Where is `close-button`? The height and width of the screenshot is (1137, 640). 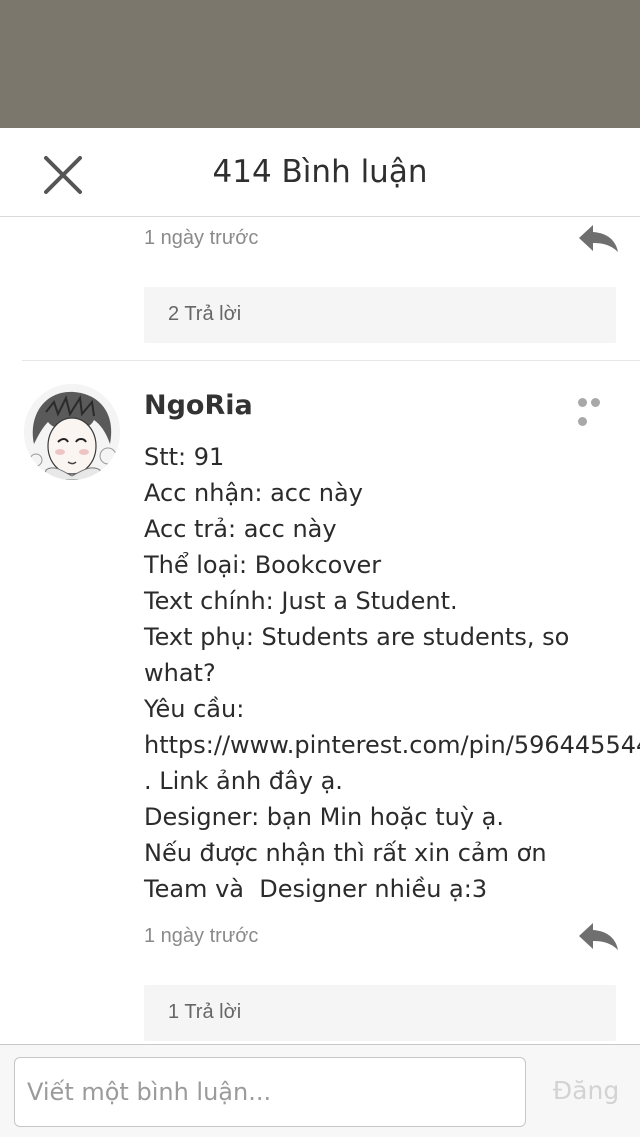 close-button is located at coordinates (63, 175).